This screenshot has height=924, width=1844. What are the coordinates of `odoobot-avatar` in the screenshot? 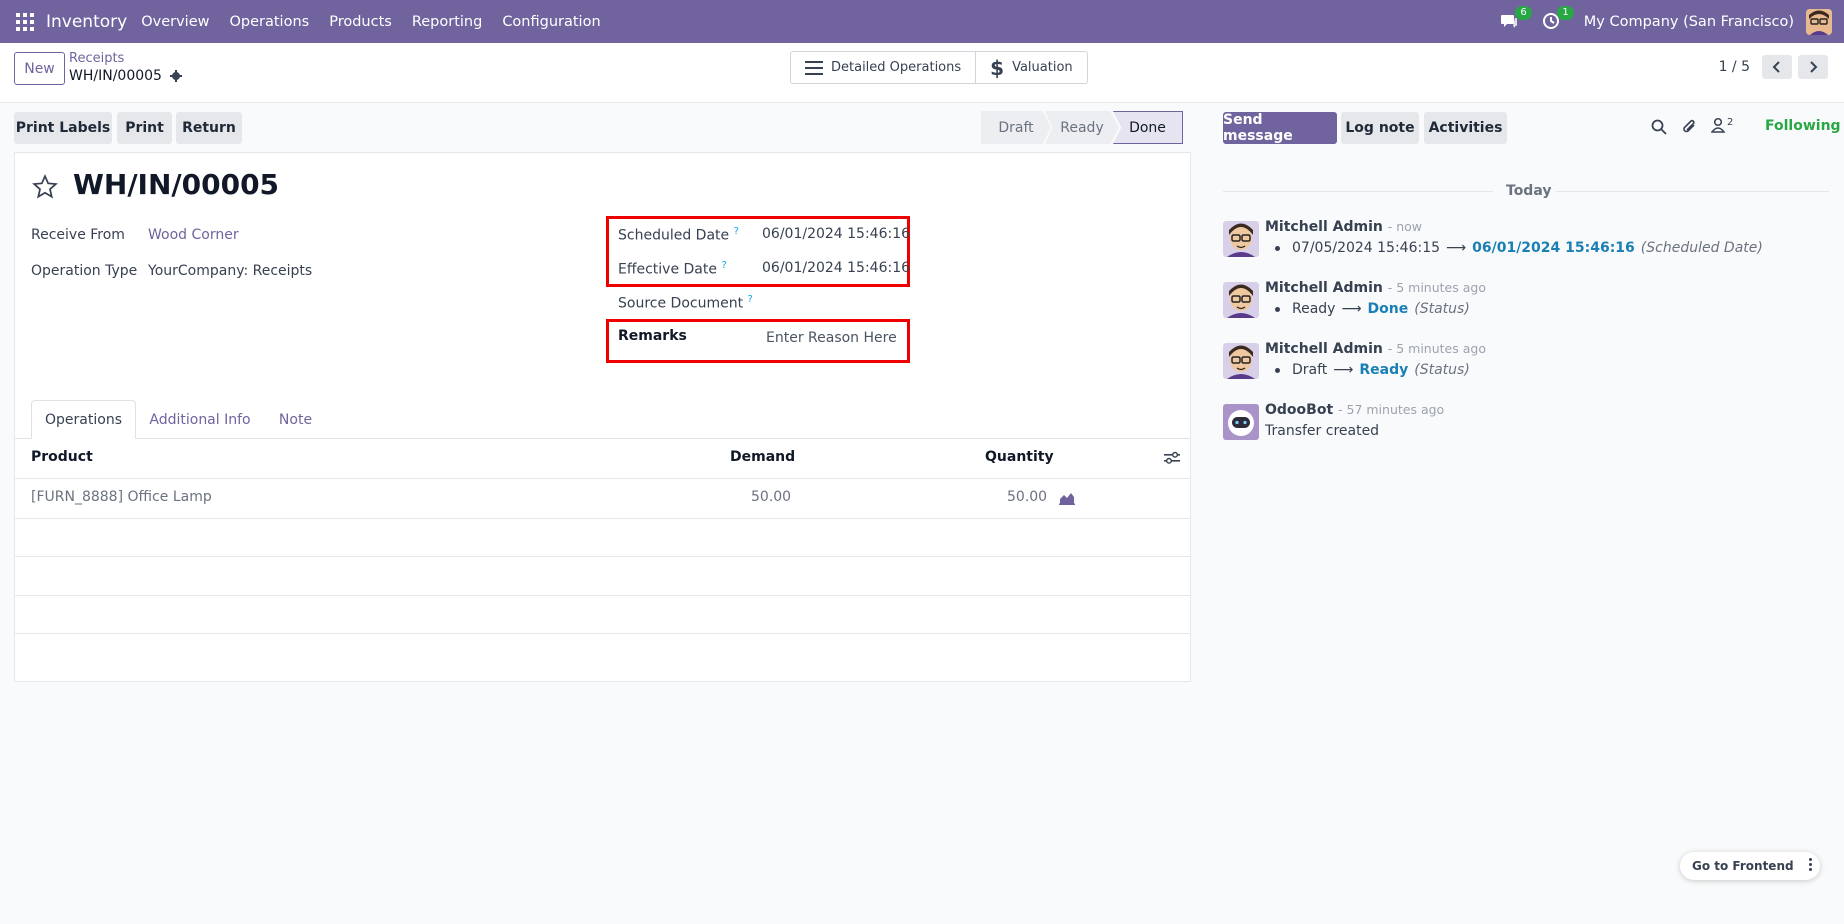 It's located at (1241, 422).